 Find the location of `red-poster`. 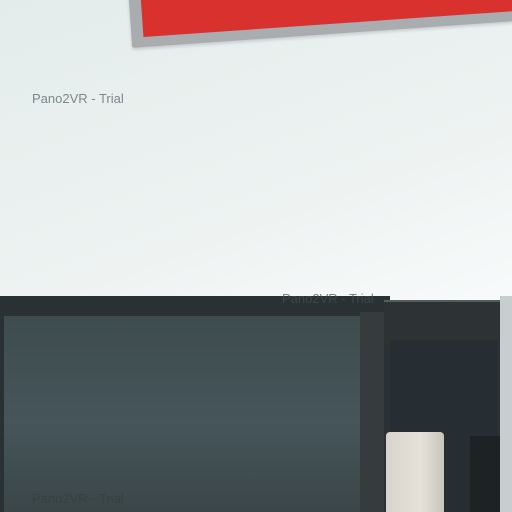

red-poster is located at coordinates (325, 19).